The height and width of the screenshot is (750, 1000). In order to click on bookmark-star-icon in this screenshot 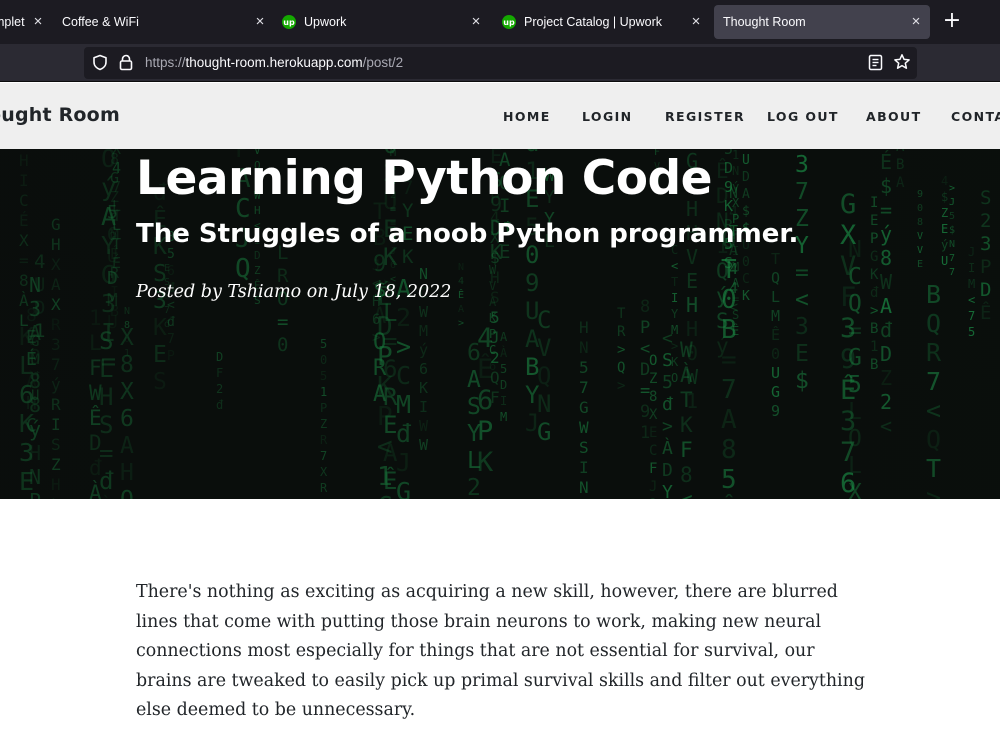, I will do `click(902, 64)`.